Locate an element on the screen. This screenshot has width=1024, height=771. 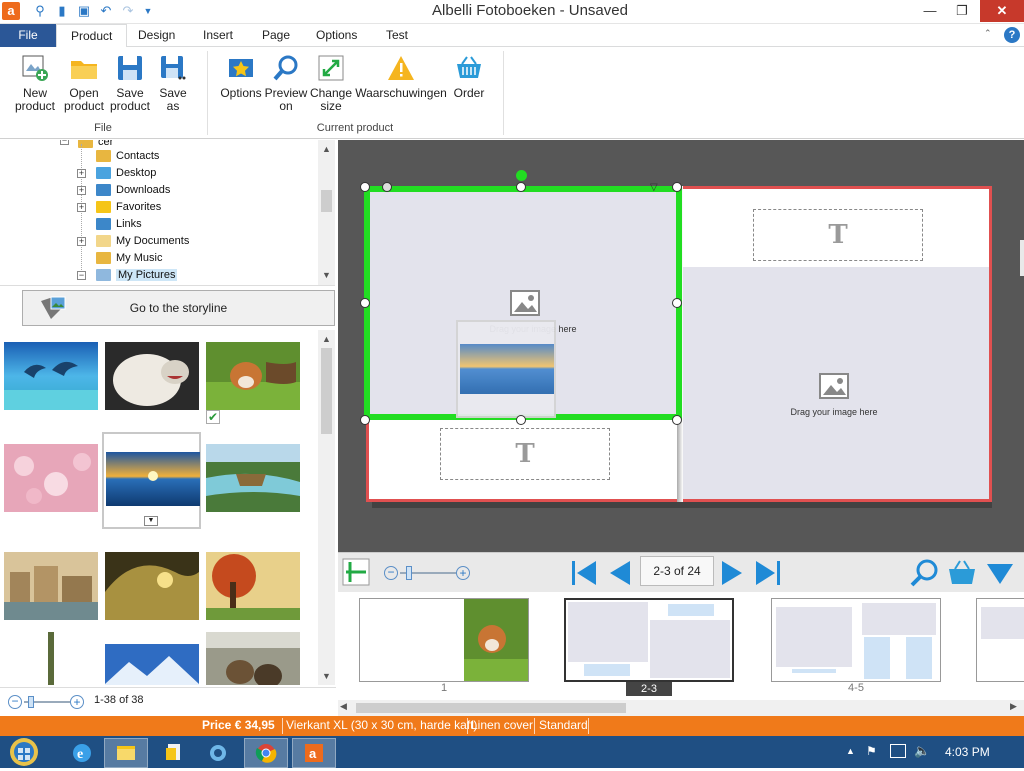
help-icon: ? is located at coordinates (1012, 35).